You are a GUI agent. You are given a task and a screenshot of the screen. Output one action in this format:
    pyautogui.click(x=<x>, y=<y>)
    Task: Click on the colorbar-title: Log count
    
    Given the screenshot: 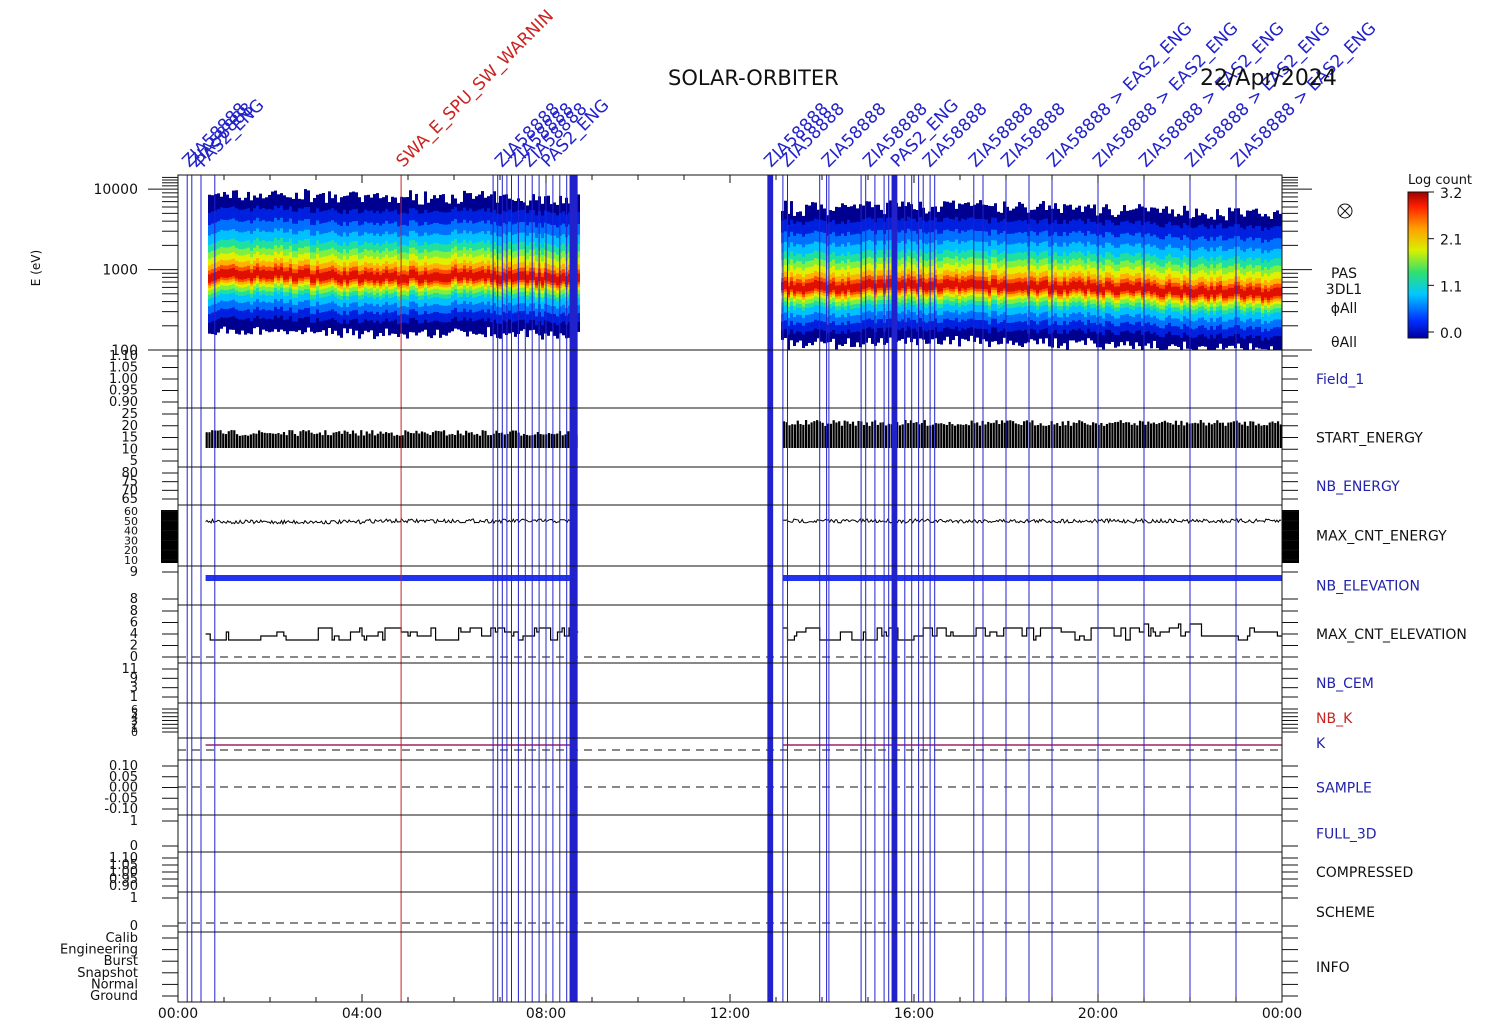 What is the action you would take?
    pyautogui.click(x=1440, y=180)
    